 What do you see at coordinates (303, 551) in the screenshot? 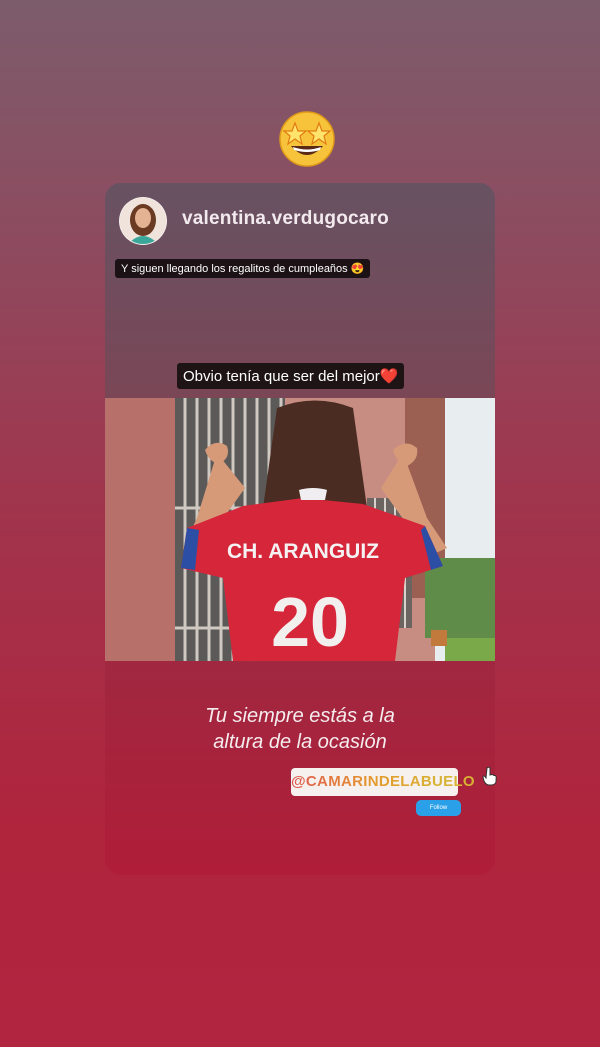
I see `jersey-name: CH. ARANGUIZ` at bounding box center [303, 551].